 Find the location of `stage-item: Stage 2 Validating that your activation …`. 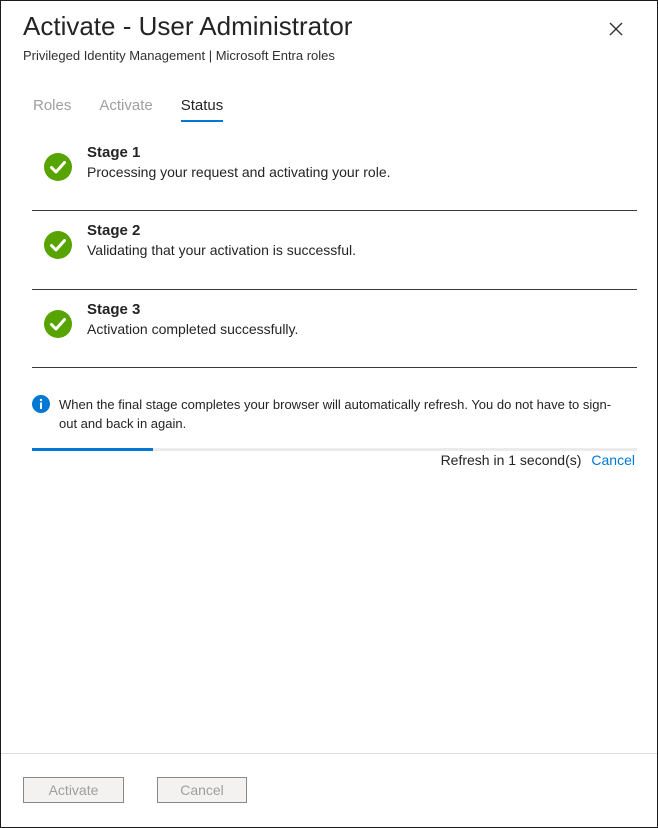

stage-item: Stage 2 Validating that your activation … is located at coordinates (334, 250).